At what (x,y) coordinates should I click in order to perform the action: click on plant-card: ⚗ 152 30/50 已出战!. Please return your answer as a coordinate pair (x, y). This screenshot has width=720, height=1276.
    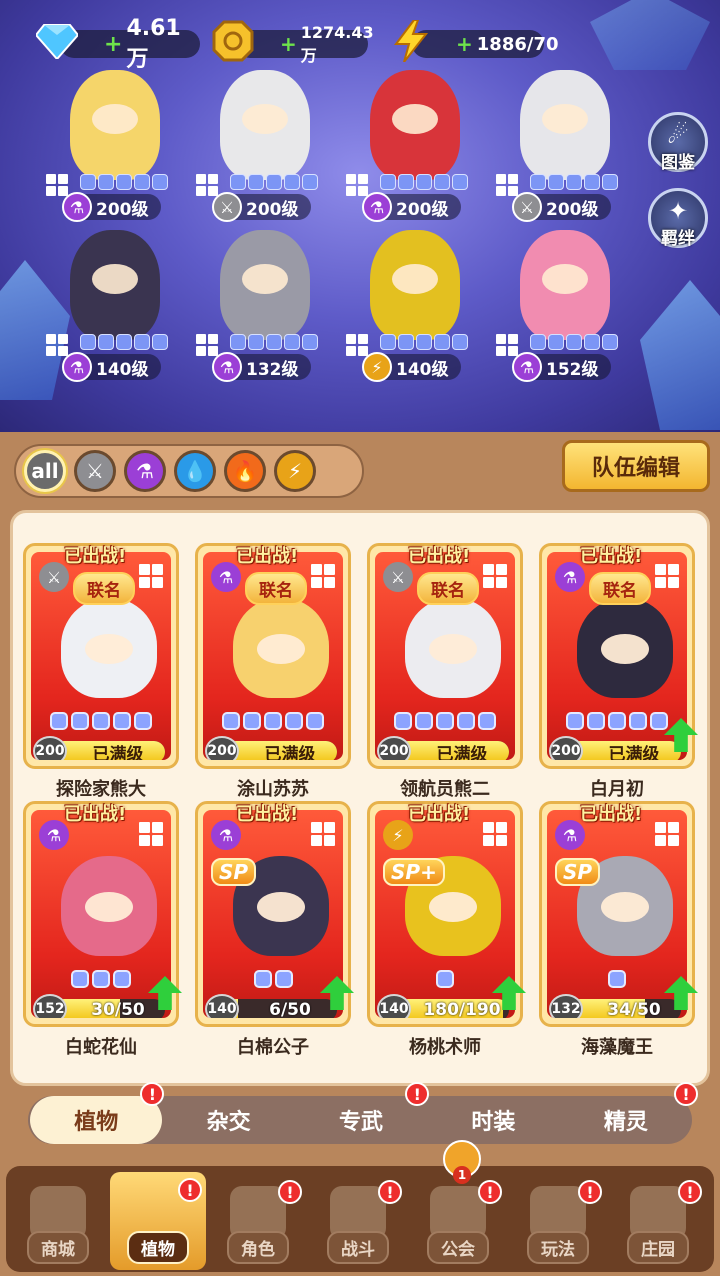
    Looking at the image, I should click on (102, 914).